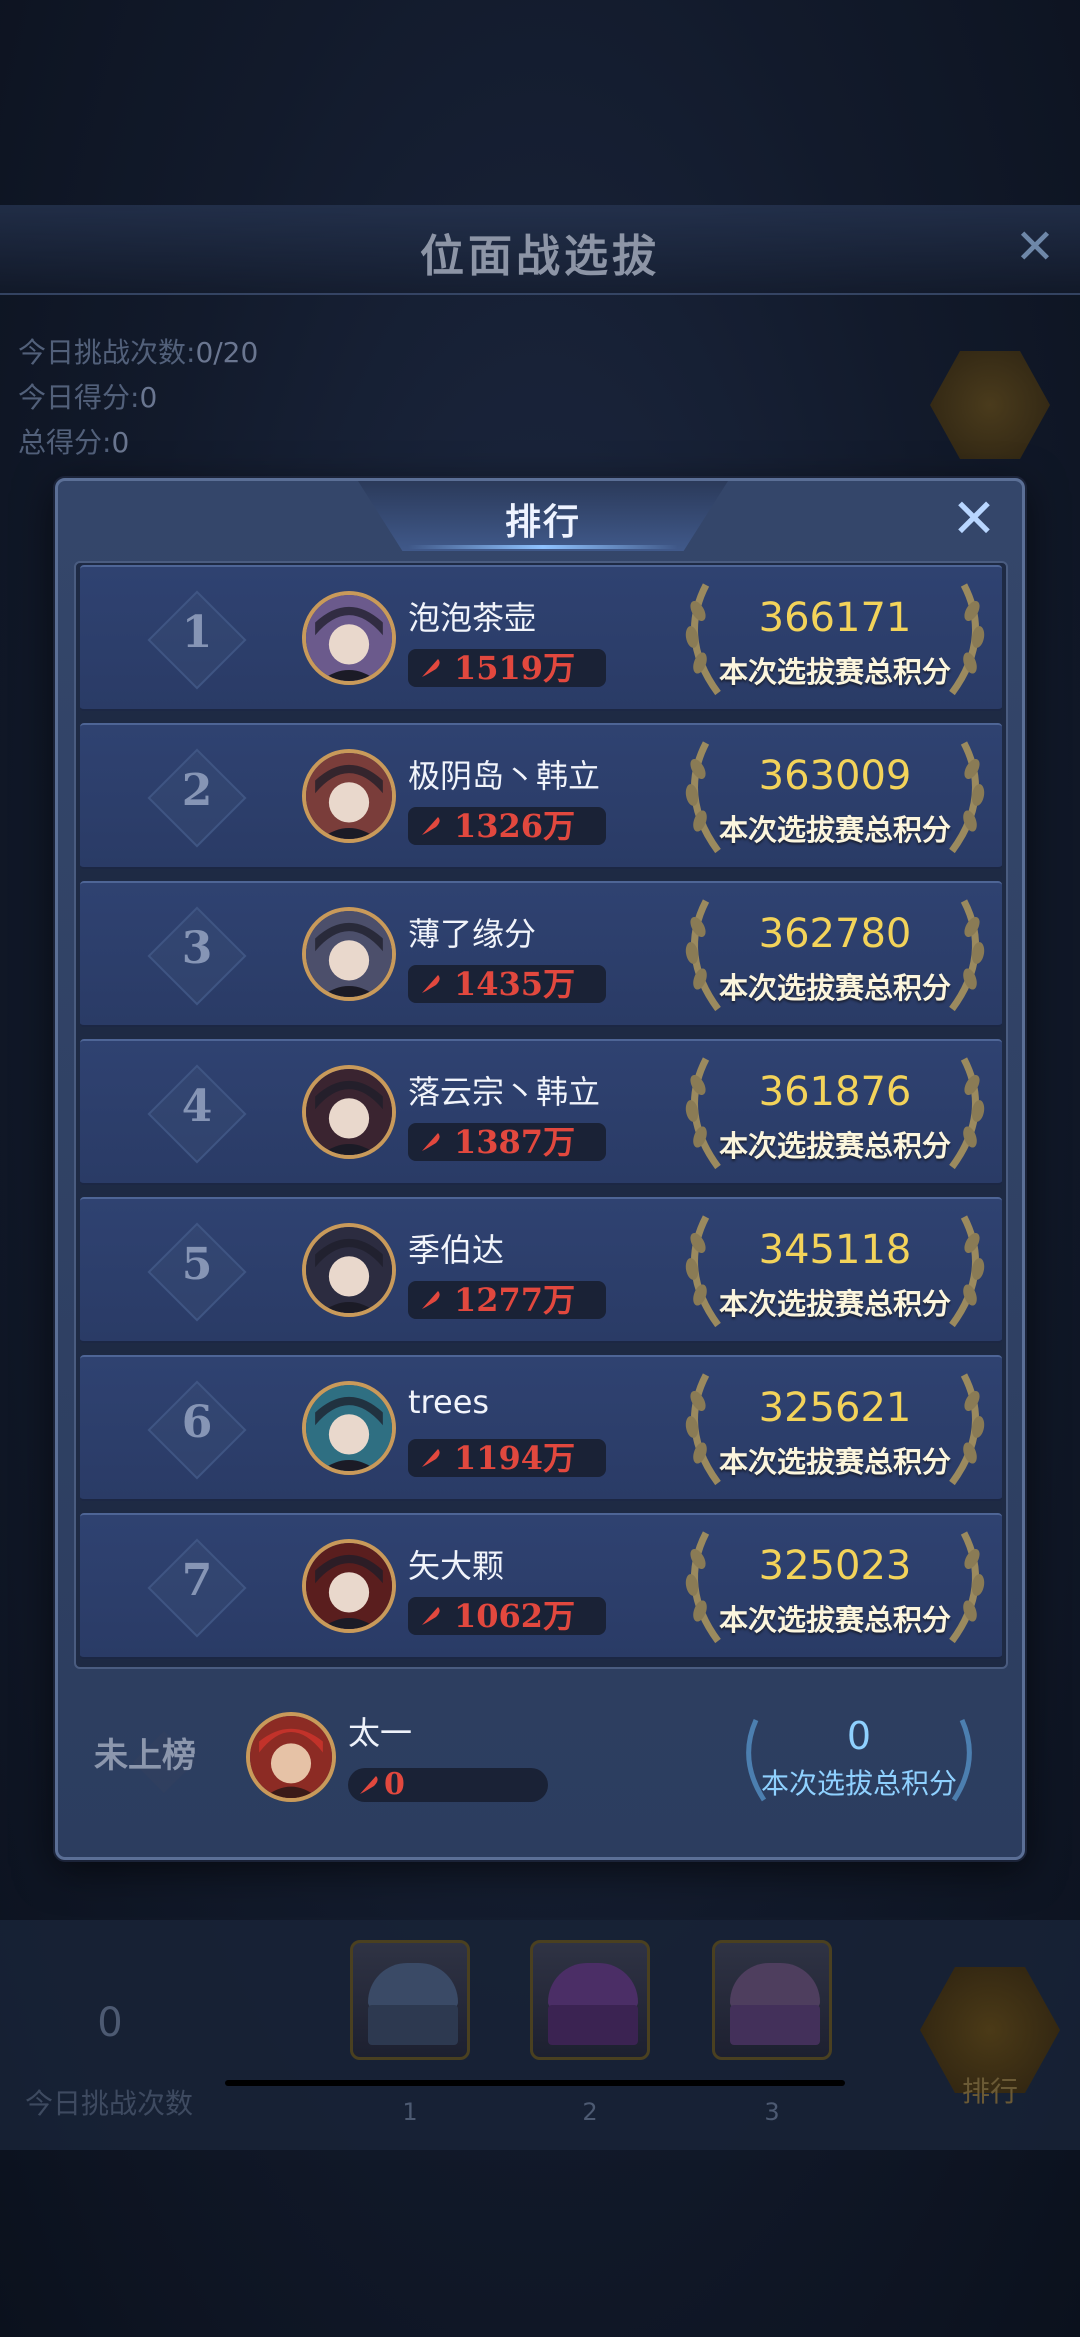 This screenshot has height=2337, width=1080. Describe the element at coordinates (145, 1756) in the screenshot. I see `self-rank-text: 未上榜` at that location.